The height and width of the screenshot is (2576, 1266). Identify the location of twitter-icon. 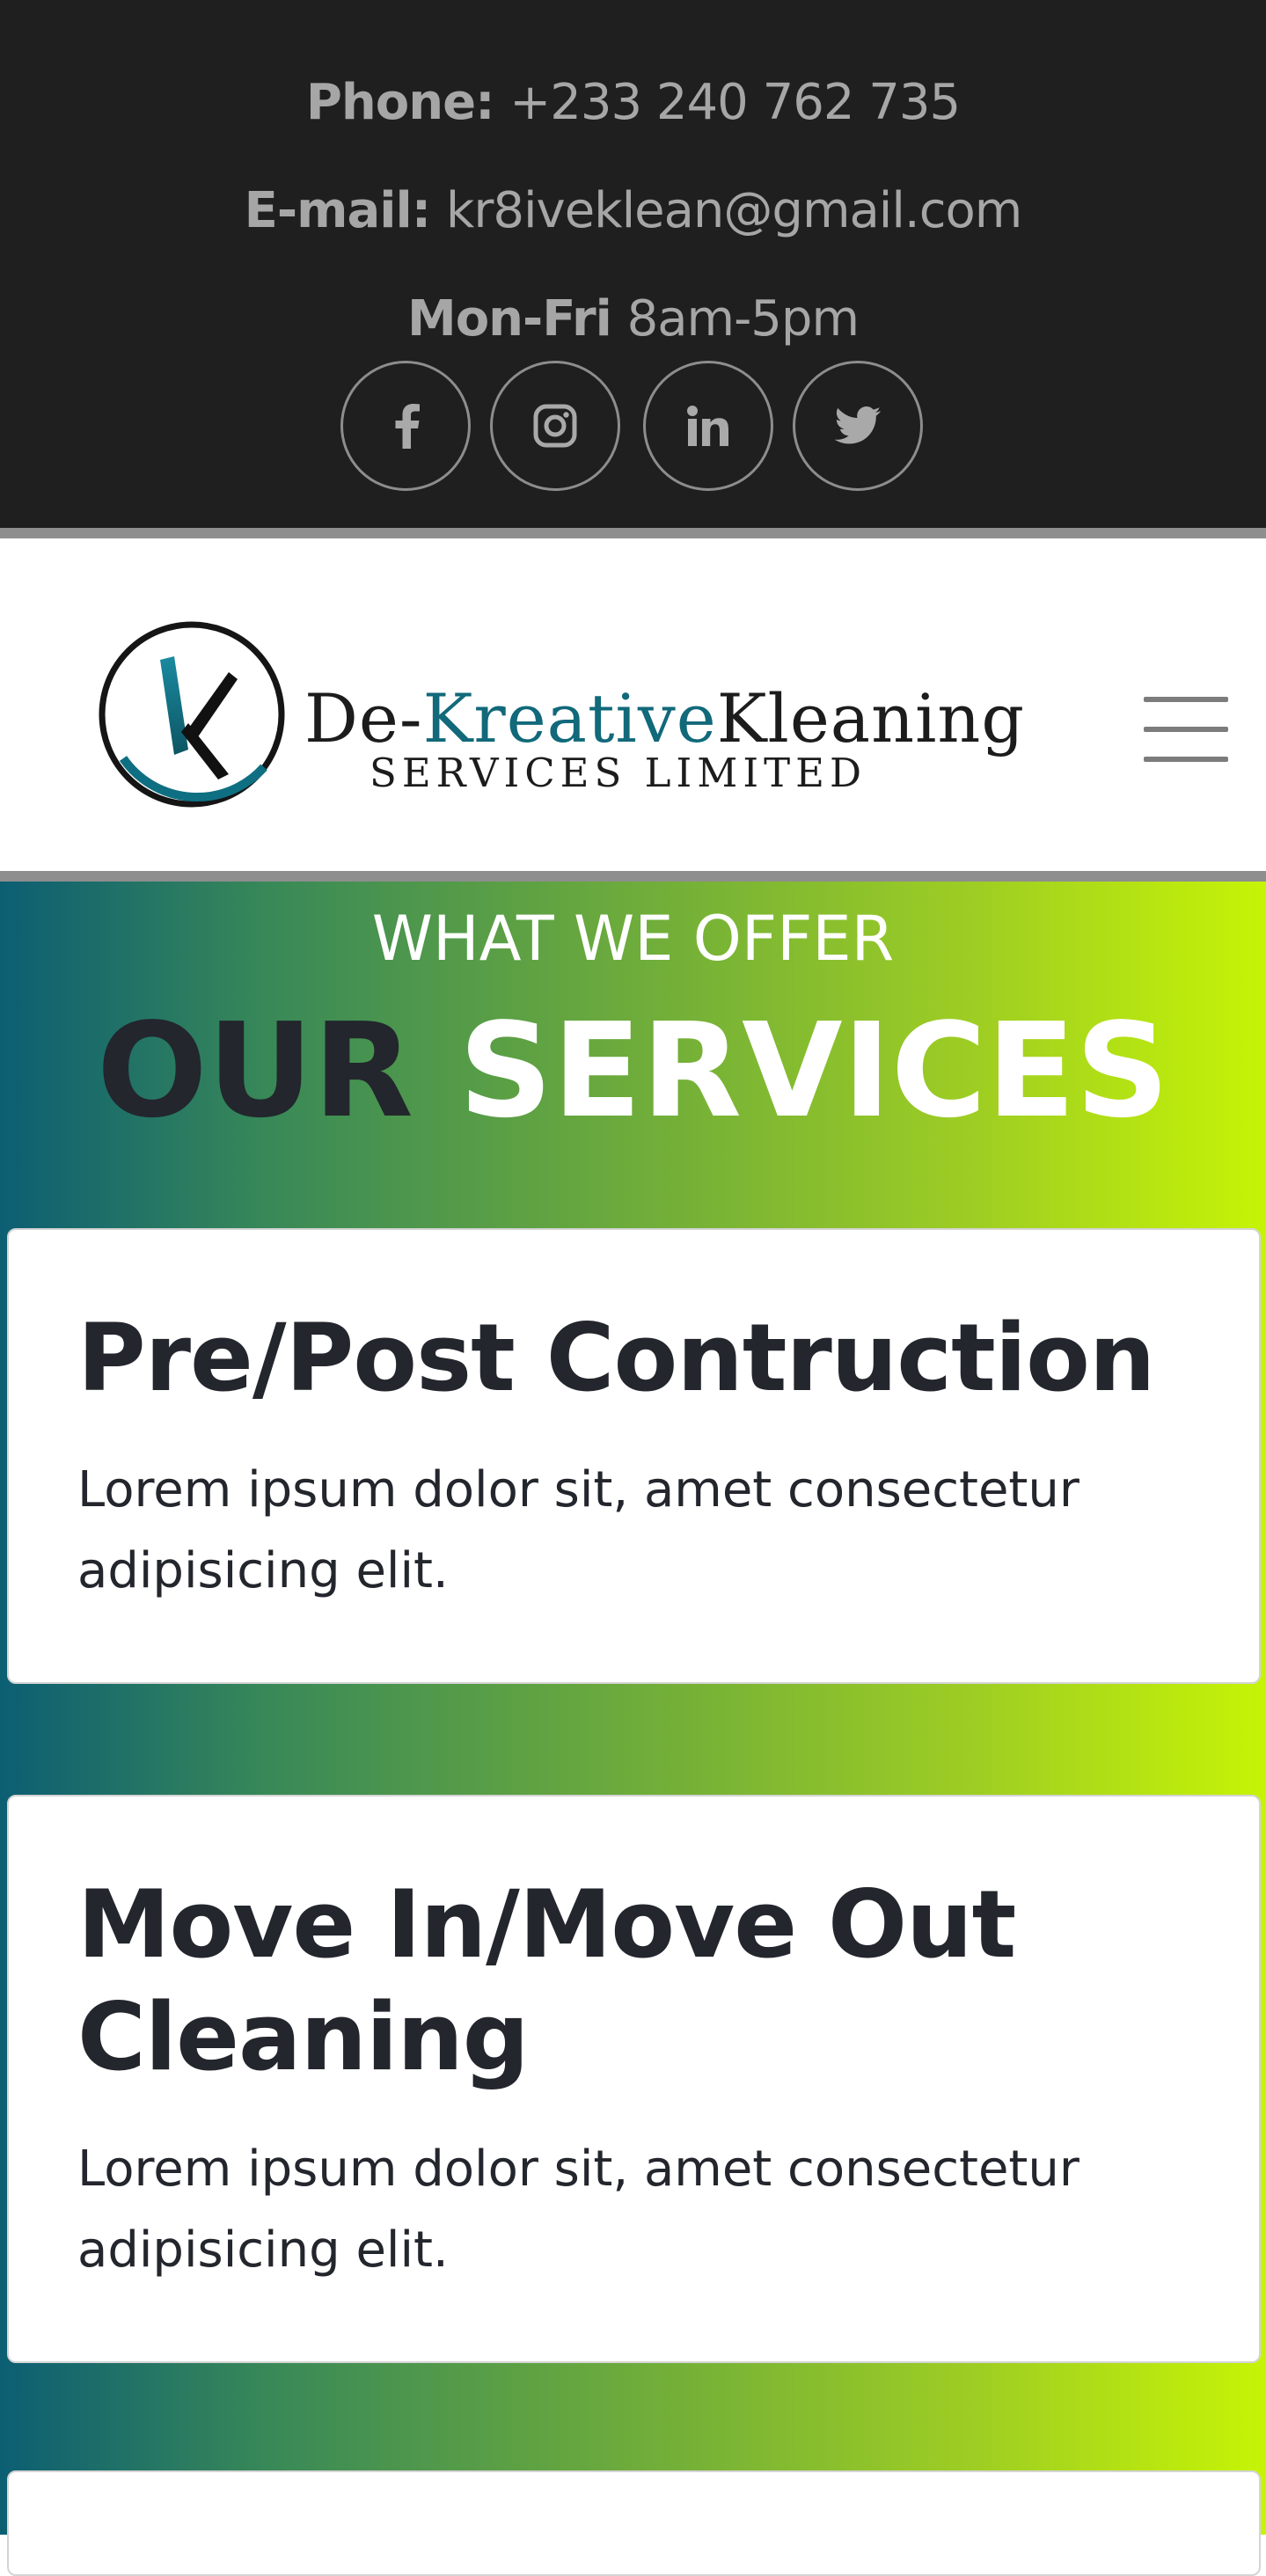
(858, 425).